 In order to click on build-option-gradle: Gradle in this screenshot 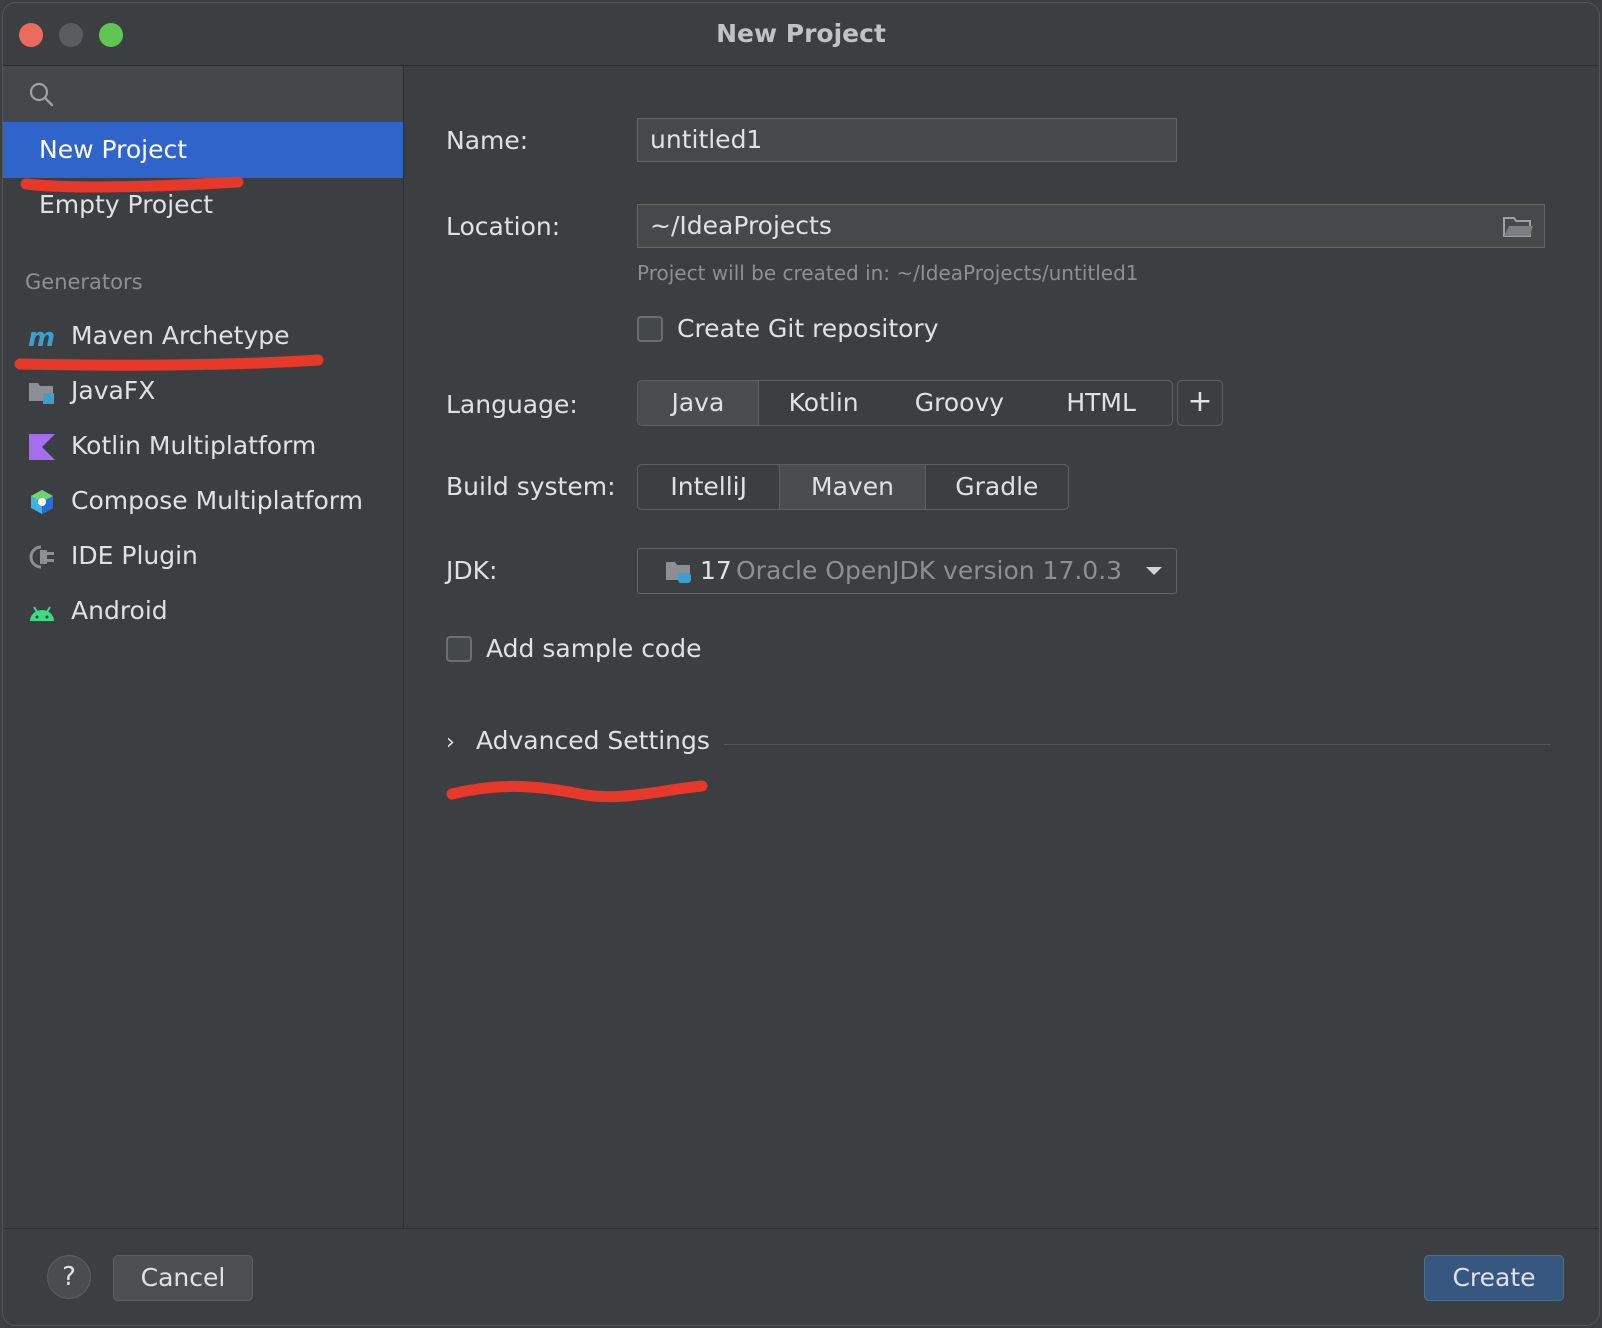, I will do `click(997, 487)`.